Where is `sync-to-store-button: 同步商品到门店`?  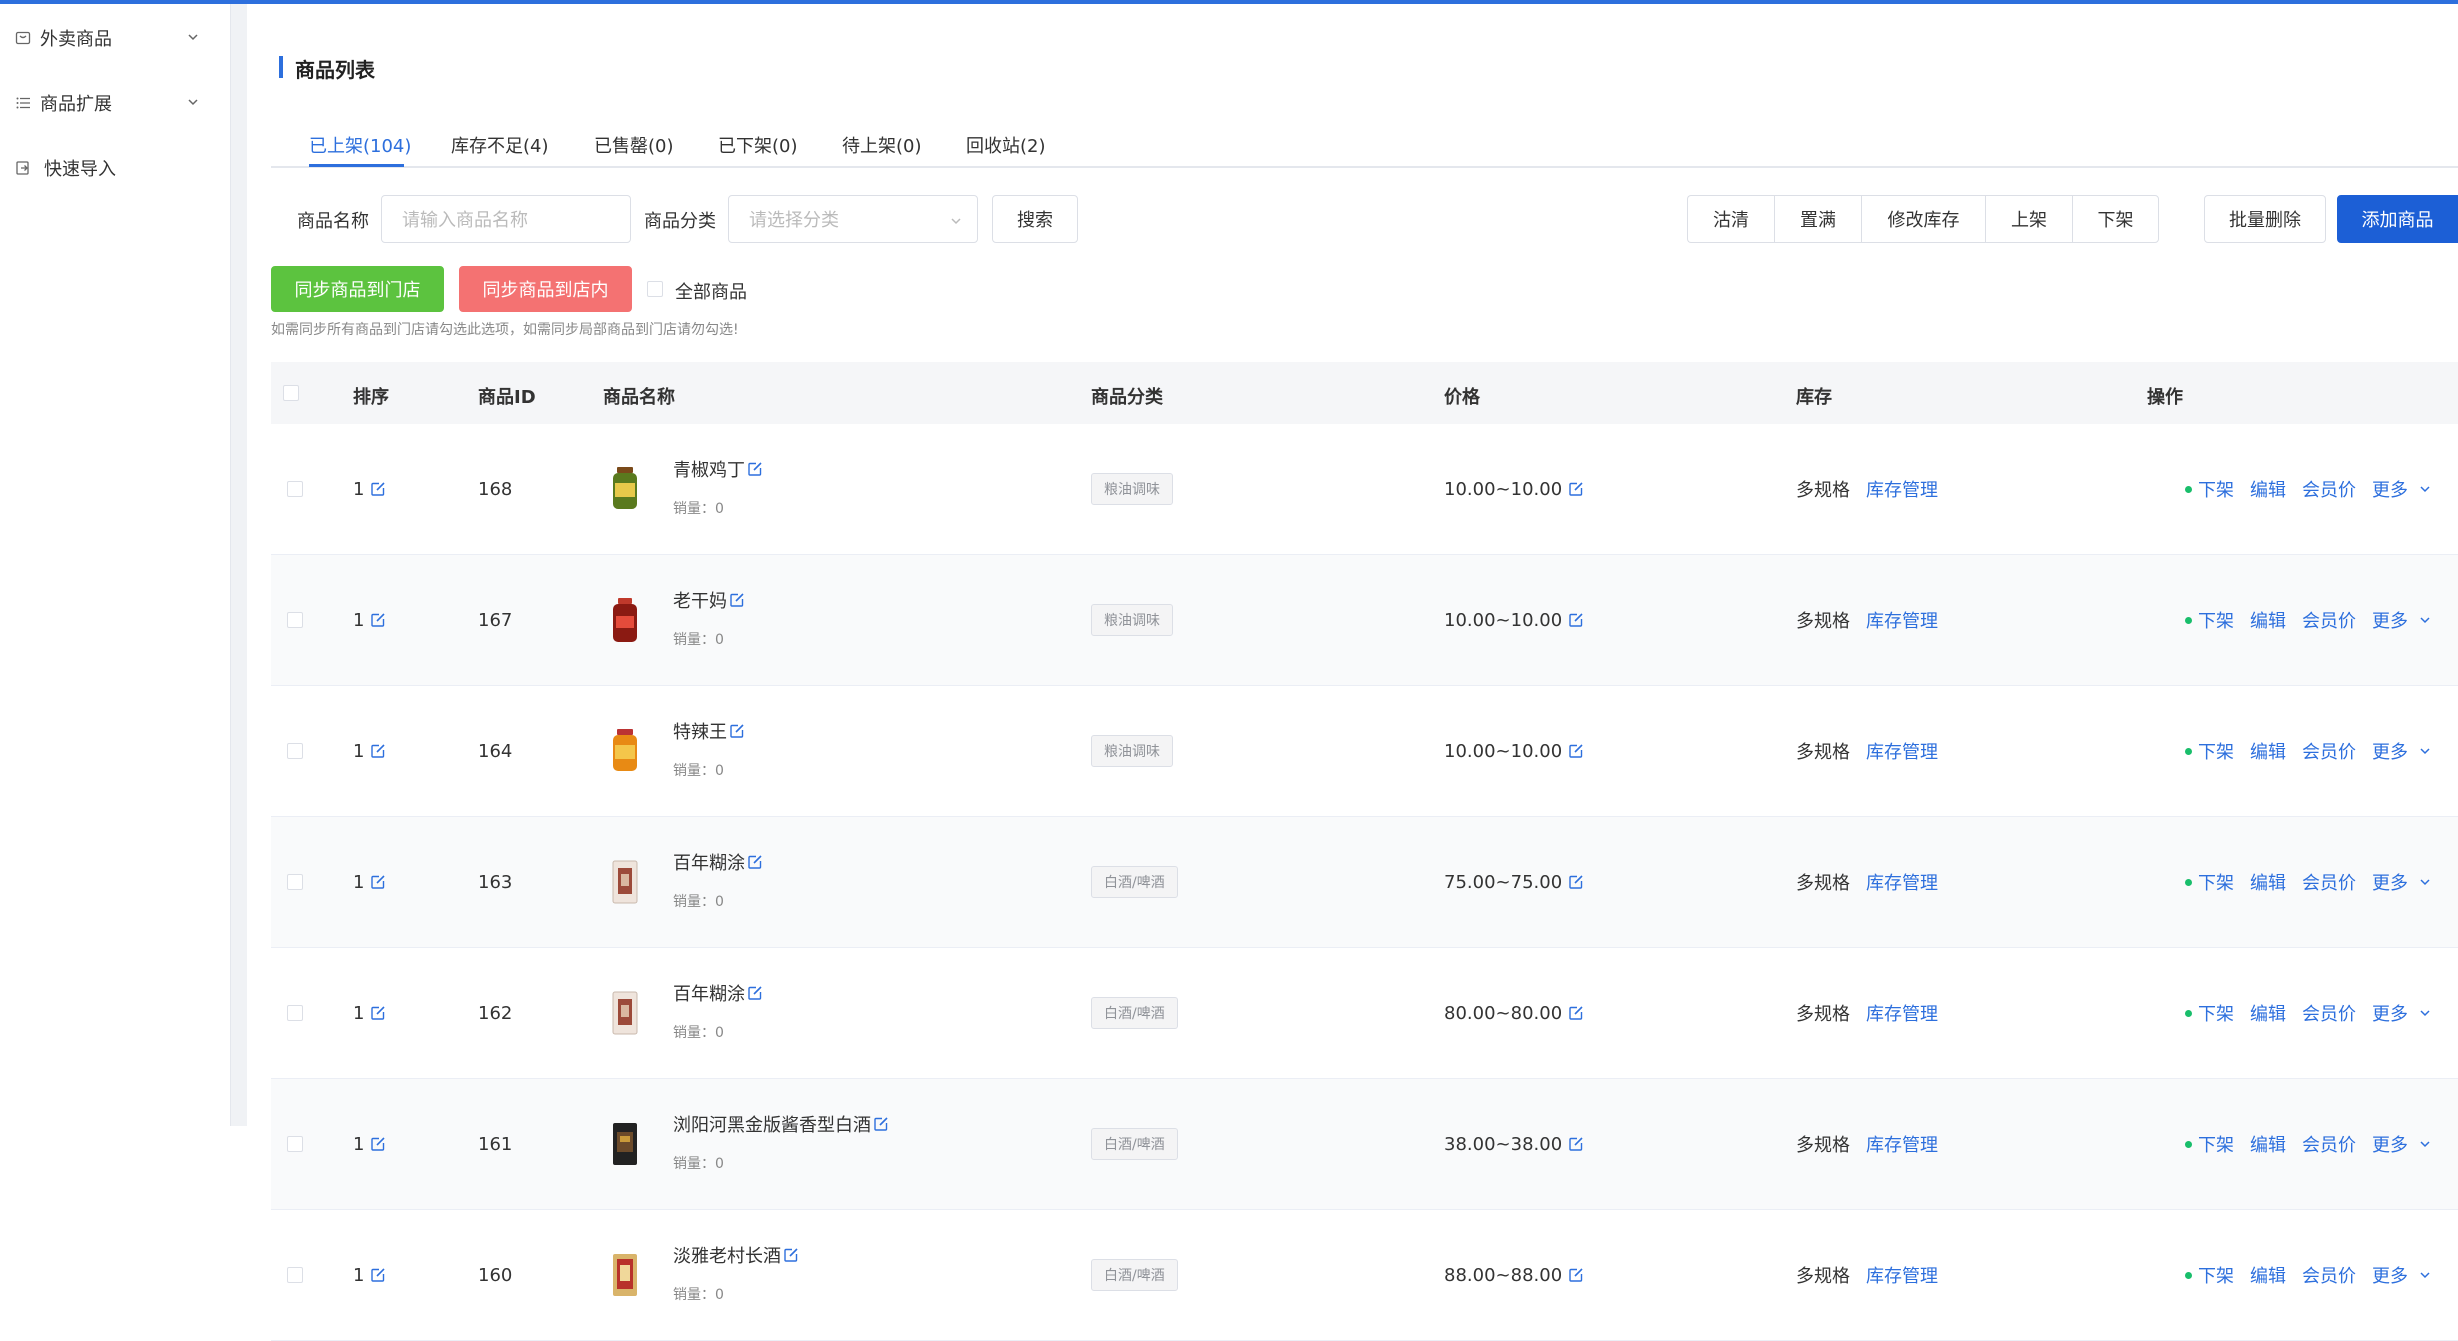 sync-to-store-button: 同步商品到门店 is located at coordinates (357, 289).